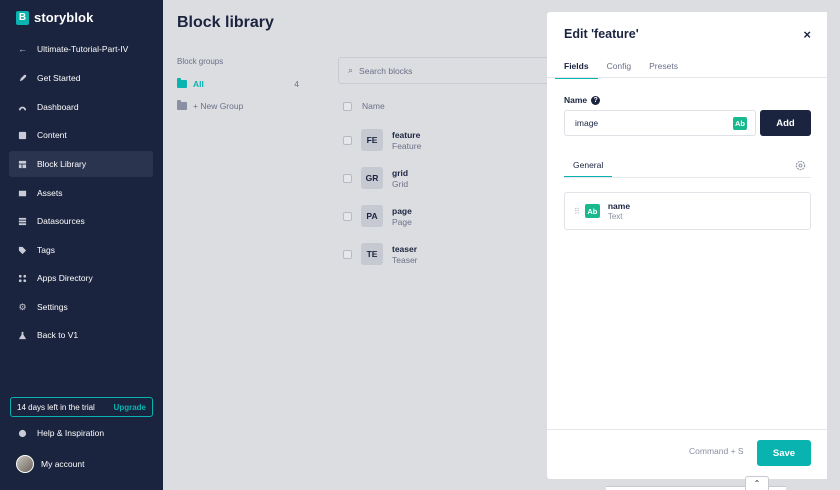 Image resolution: width=840 pixels, height=490 pixels. I want to click on trial-banner: 14 days left in the trial Upgrade, so click(81, 407).